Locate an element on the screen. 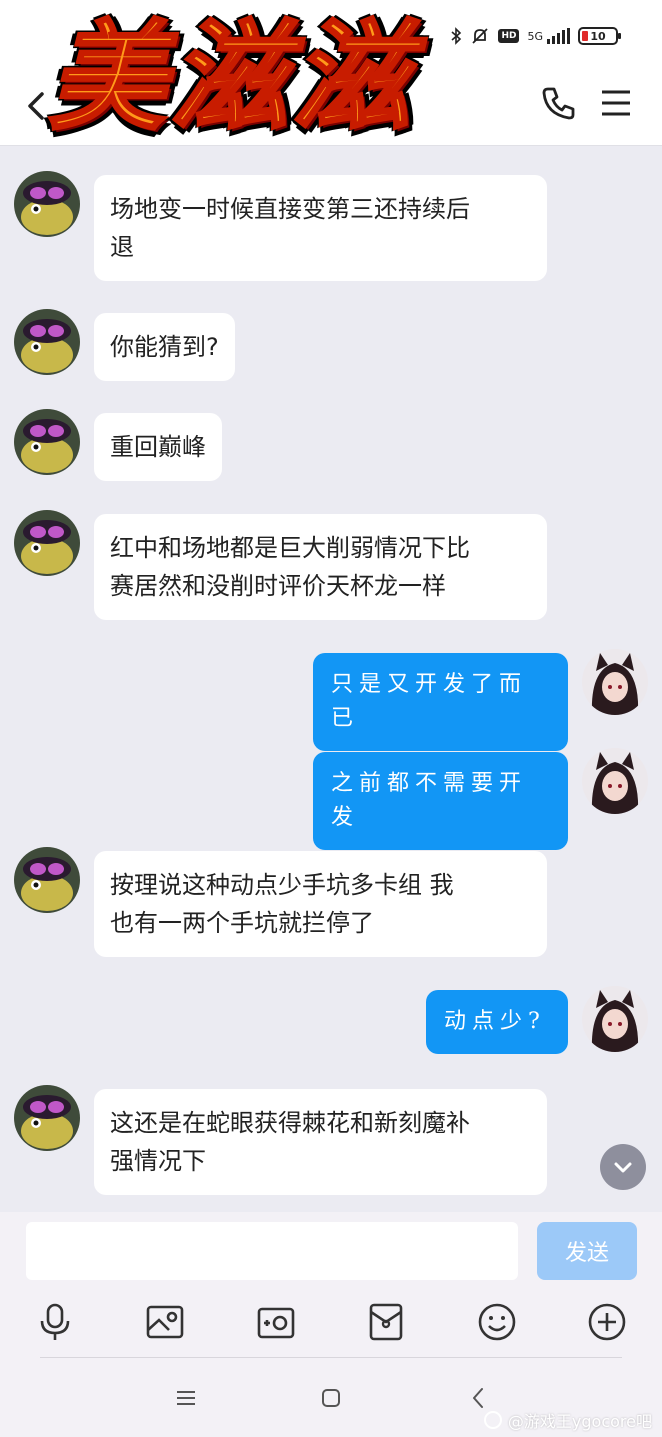 The height and width of the screenshot is (1437, 662). send-button: 发送 is located at coordinates (587, 1251).